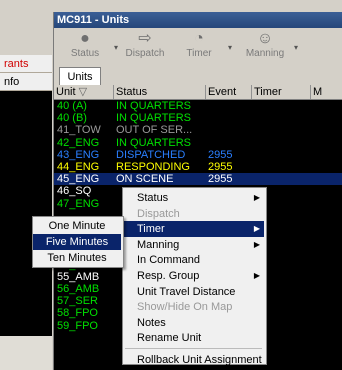 The height and width of the screenshot is (370, 342). What do you see at coordinates (199, 360) in the screenshot?
I see `menu-item-label: Rollback Unit Assignment` at bounding box center [199, 360].